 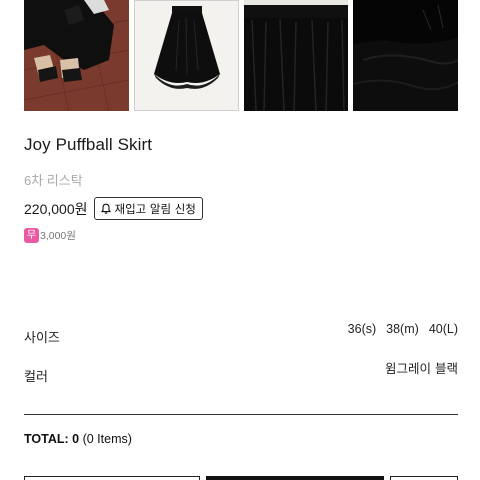 I want to click on bell-icon, so click(x=105, y=208).